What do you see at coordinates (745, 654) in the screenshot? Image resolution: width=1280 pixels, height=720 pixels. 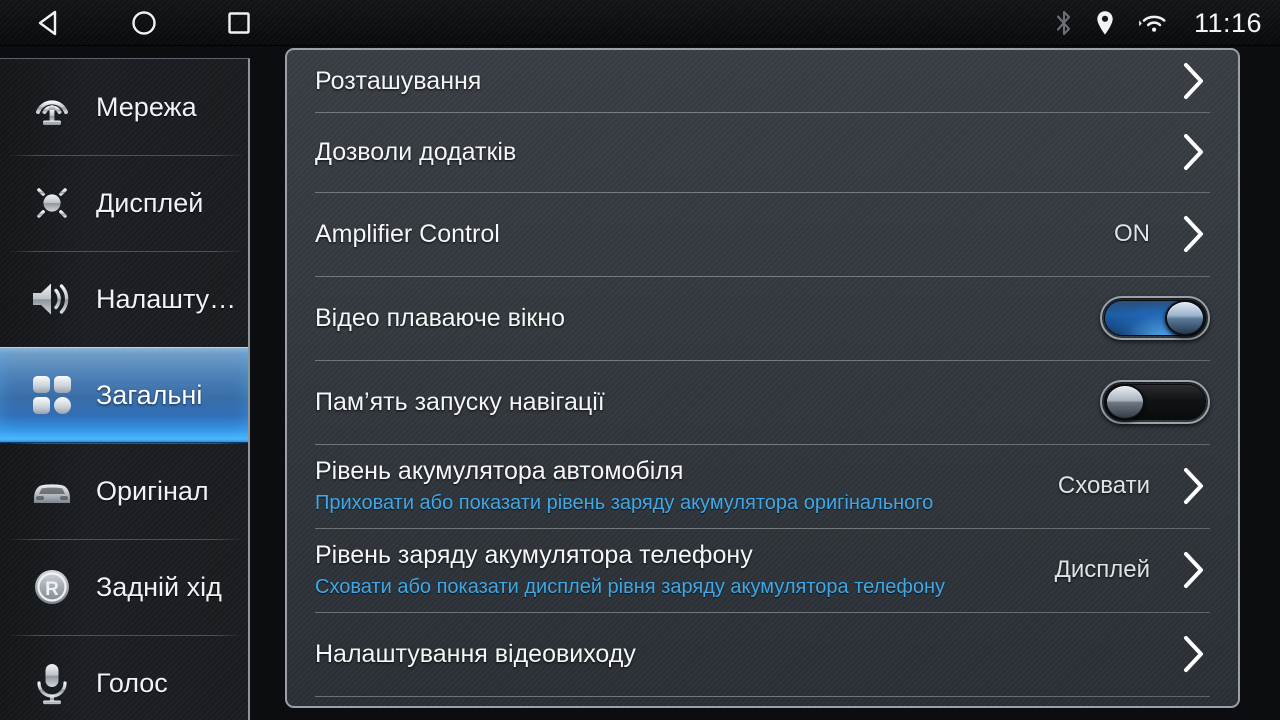 I see `row-texts: Налаштування відеовиходу` at bounding box center [745, 654].